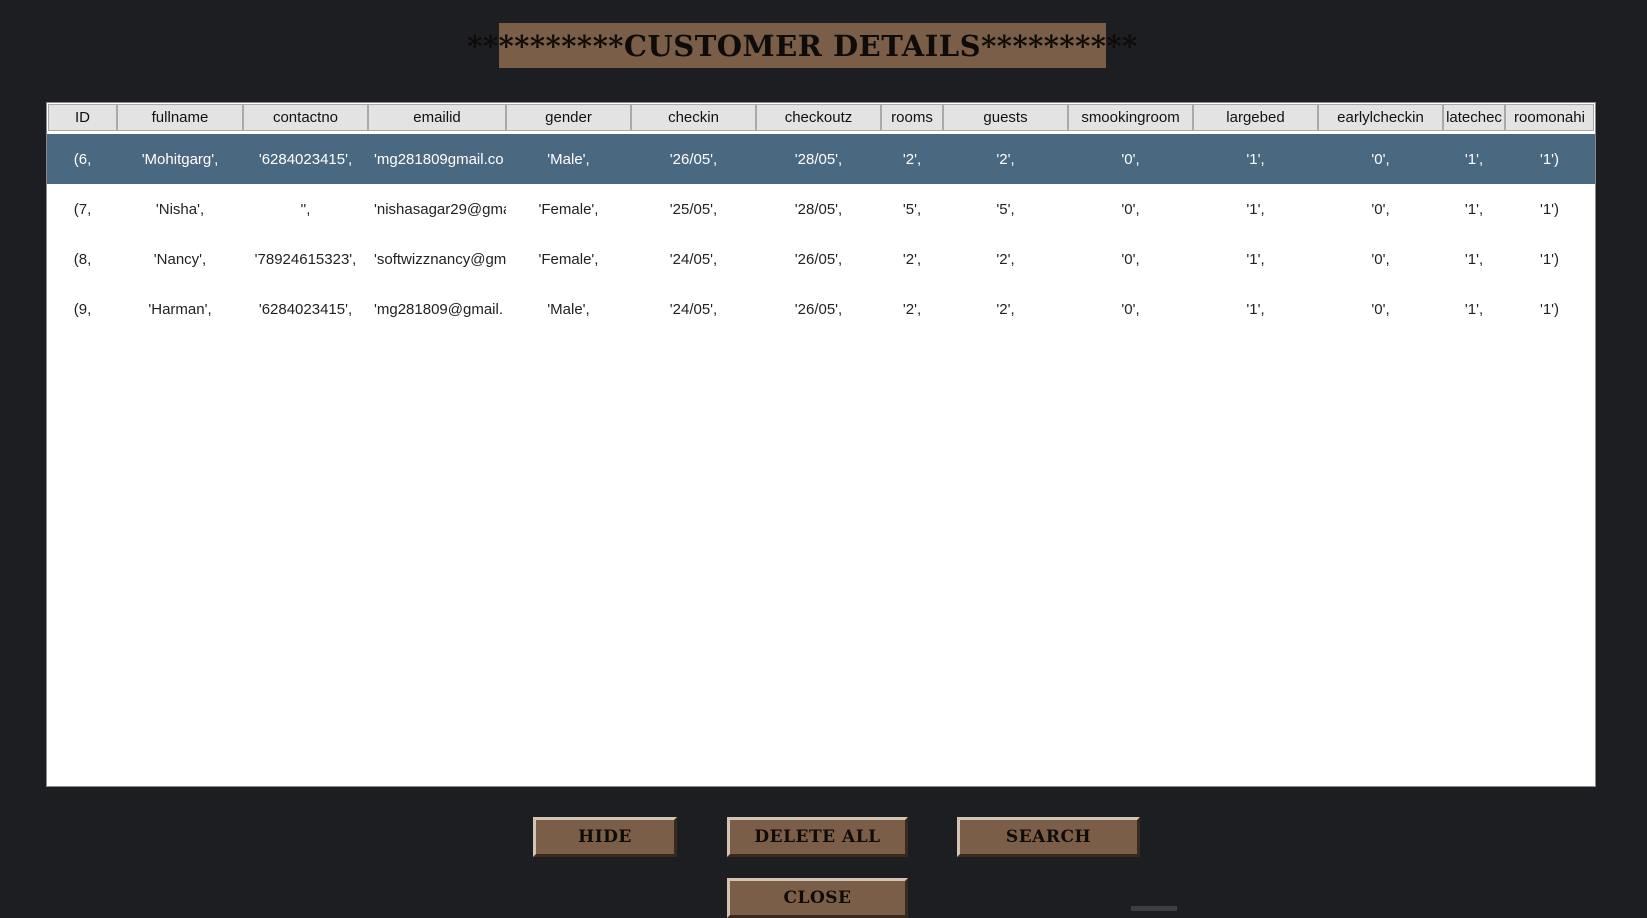  Describe the element at coordinates (1549, 117) in the screenshot. I see `column-header: roomonahi` at that location.